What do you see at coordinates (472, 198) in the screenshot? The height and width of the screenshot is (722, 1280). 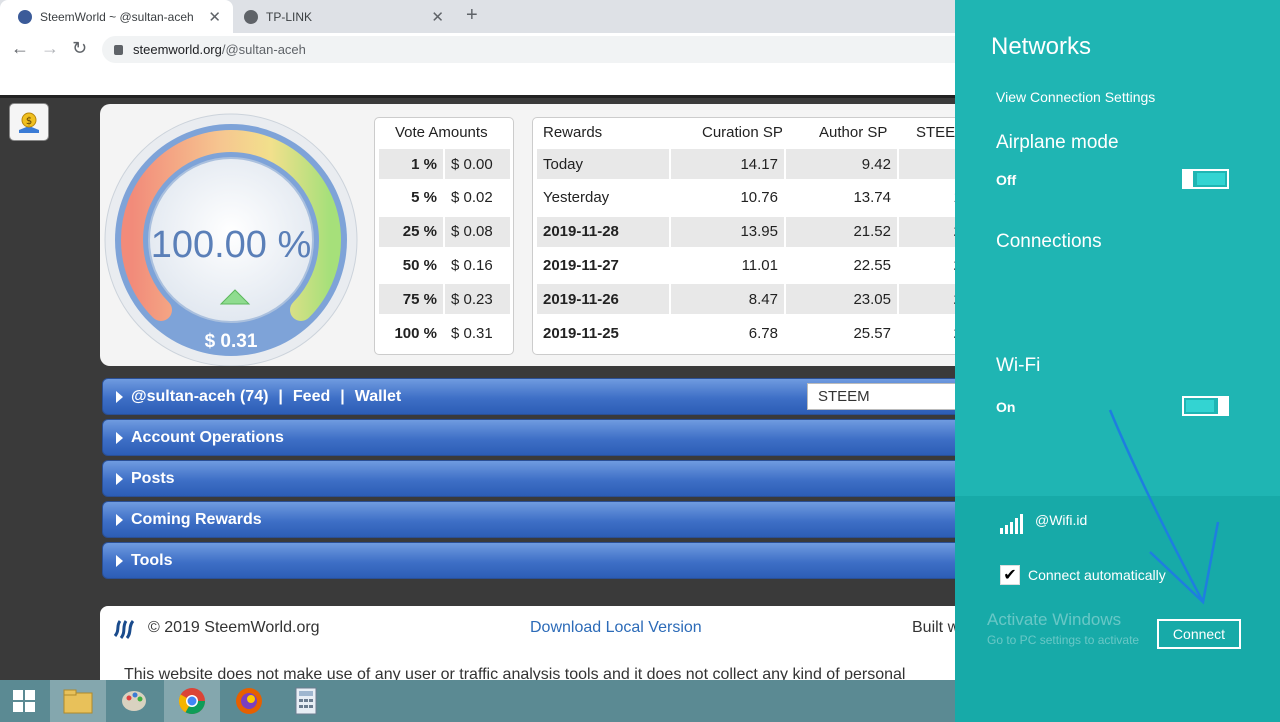 I see `vote-amount: $ 0.02` at bounding box center [472, 198].